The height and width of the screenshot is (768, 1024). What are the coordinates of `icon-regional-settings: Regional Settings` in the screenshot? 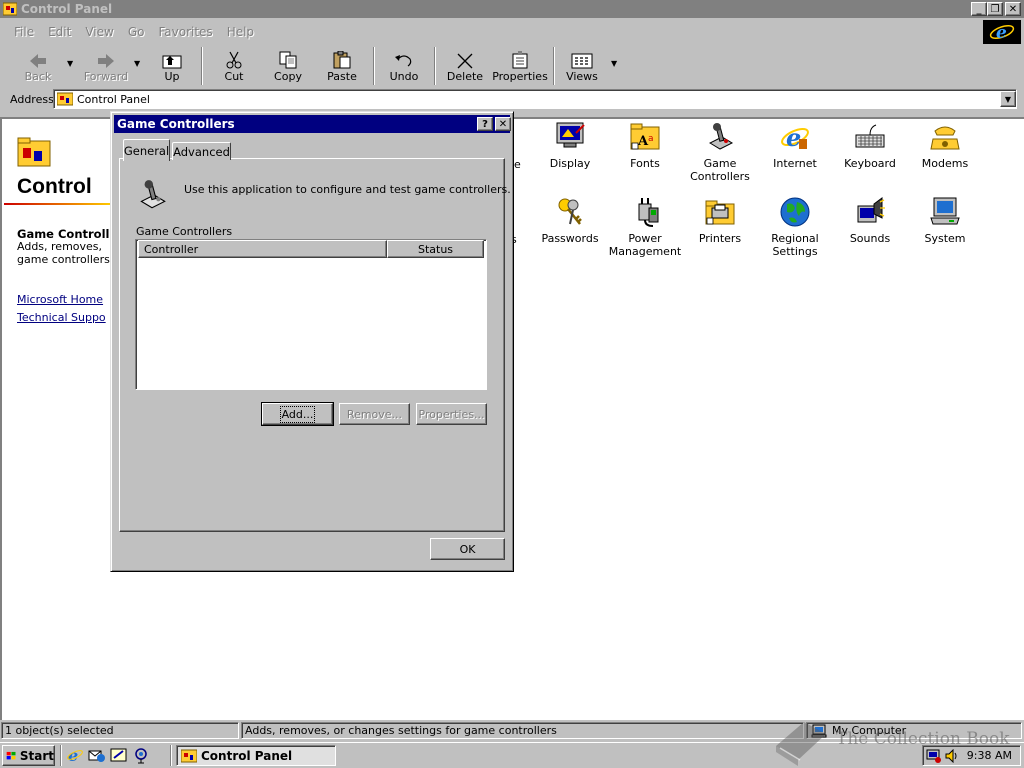 It's located at (795, 227).